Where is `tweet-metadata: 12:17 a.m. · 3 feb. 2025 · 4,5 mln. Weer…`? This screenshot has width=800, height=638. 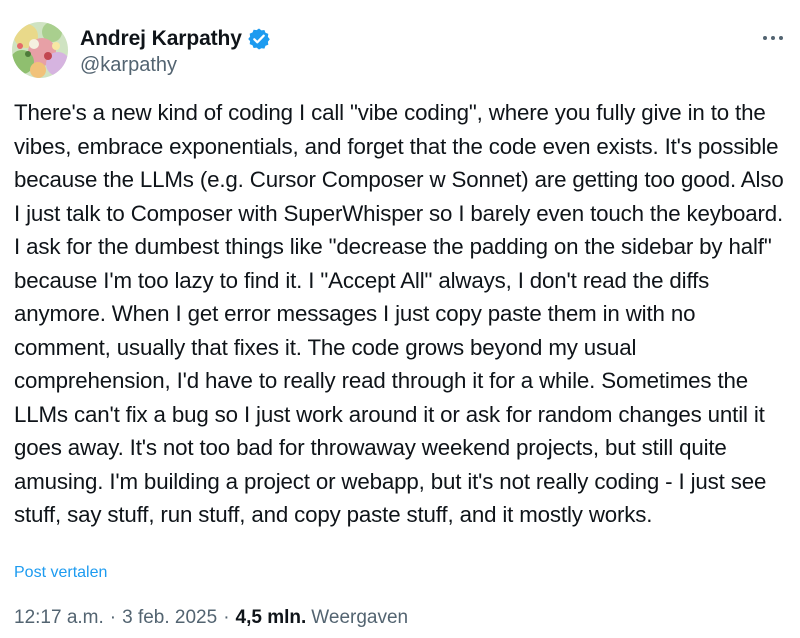 tweet-metadata: 12:17 a.m. · 3 feb. 2025 · 4,5 mln. Weer… is located at coordinates (211, 618).